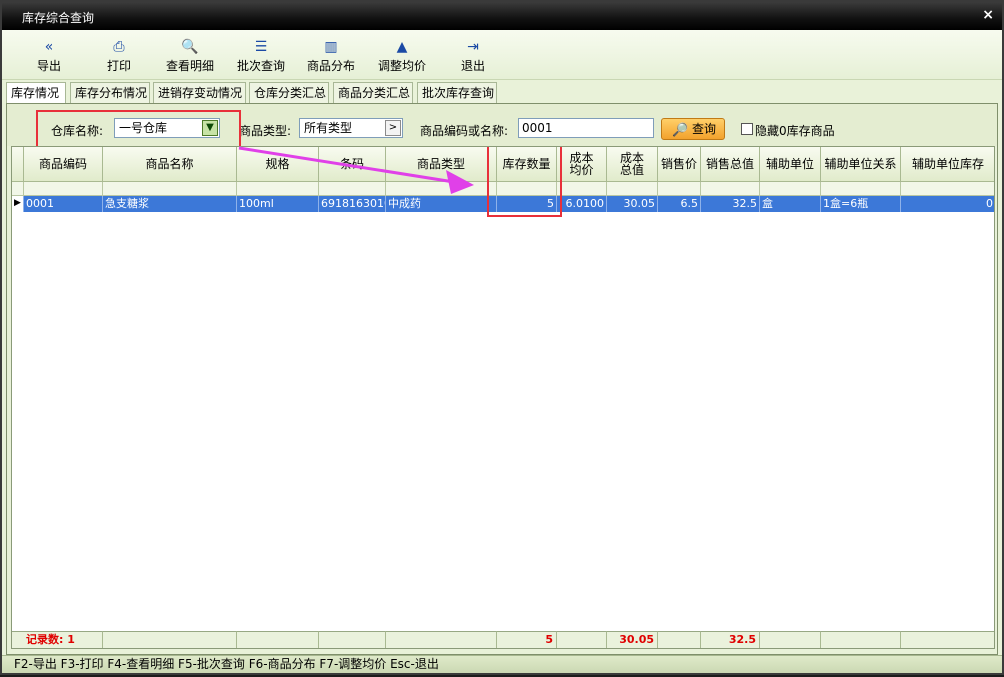 The height and width of the screenshot is (677, 1004). What do you see at coordinates (36, 93) in the screenshot?
I see `tab-stock: 库存情况` at bounding box center [36, 93].